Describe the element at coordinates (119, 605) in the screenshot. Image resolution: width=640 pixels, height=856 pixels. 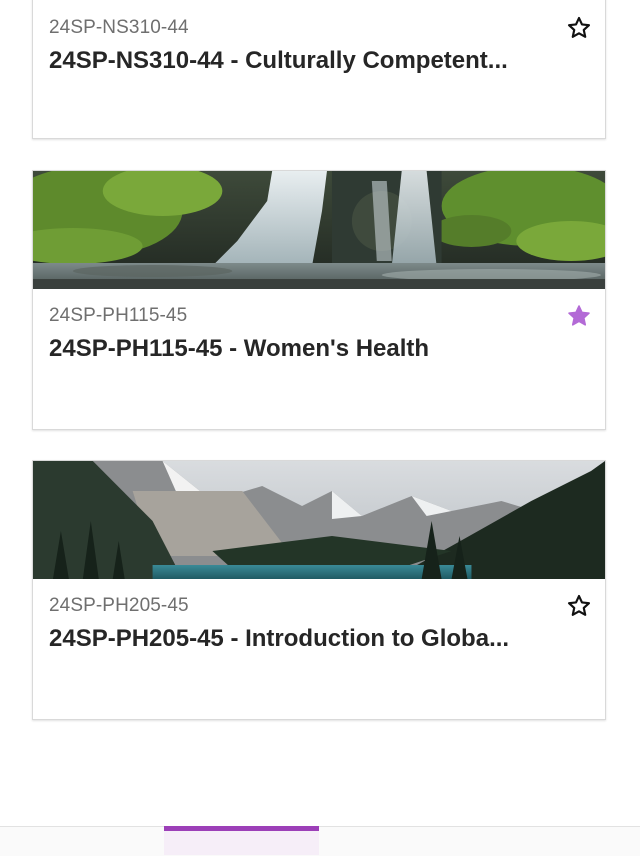
I see `course-code: 24SP-PH205-45` at that location.